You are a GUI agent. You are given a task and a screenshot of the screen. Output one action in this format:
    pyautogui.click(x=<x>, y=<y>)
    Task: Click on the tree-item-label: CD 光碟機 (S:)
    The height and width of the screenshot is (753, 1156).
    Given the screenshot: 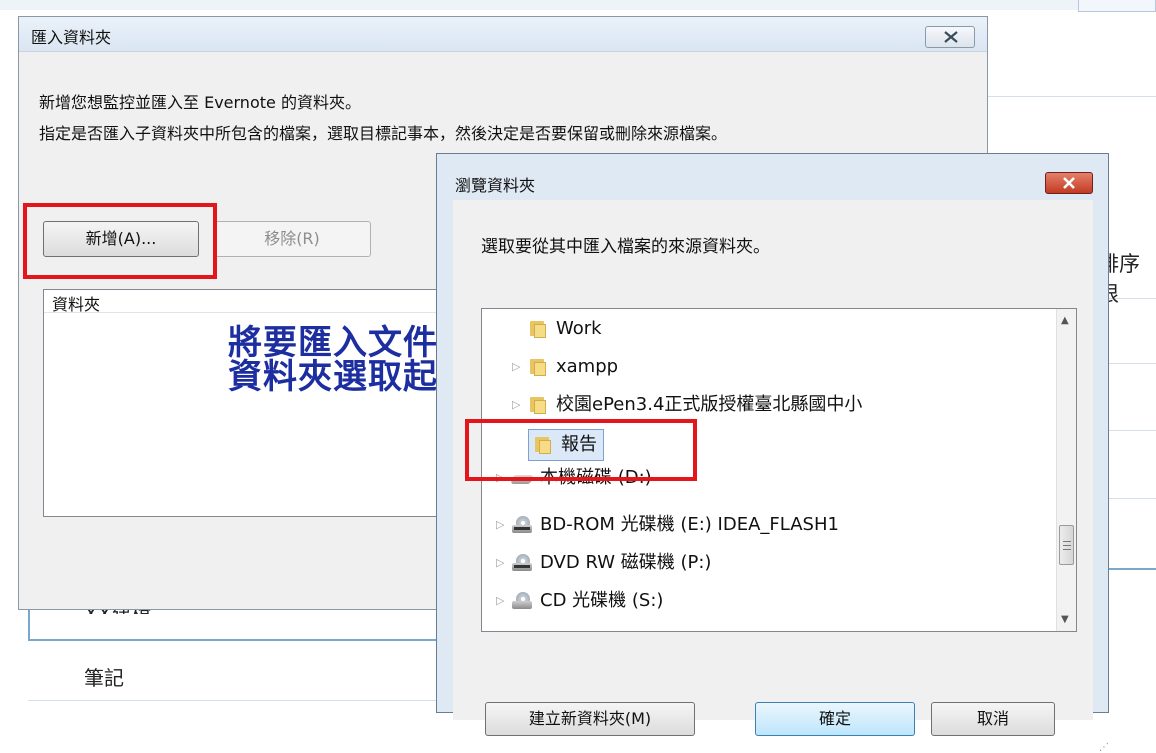 What is the action you would take?
    pyautogui.click(x=602, y=600)
    